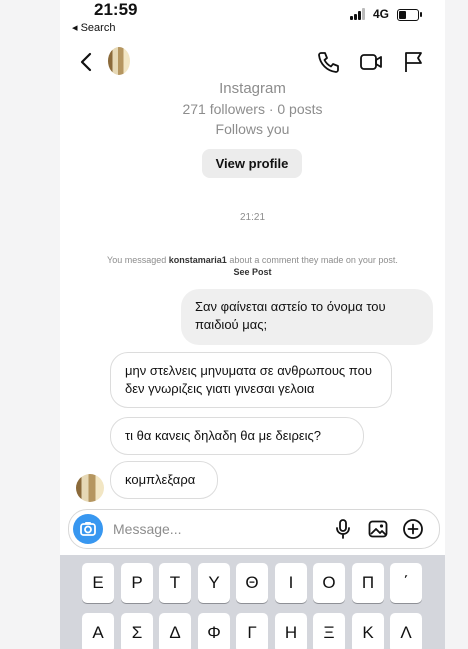 This screenshot has width=468, height=649. Describe the element at coordinates (137, 583) in the screenshot. I see `key: Ρ` at that location.